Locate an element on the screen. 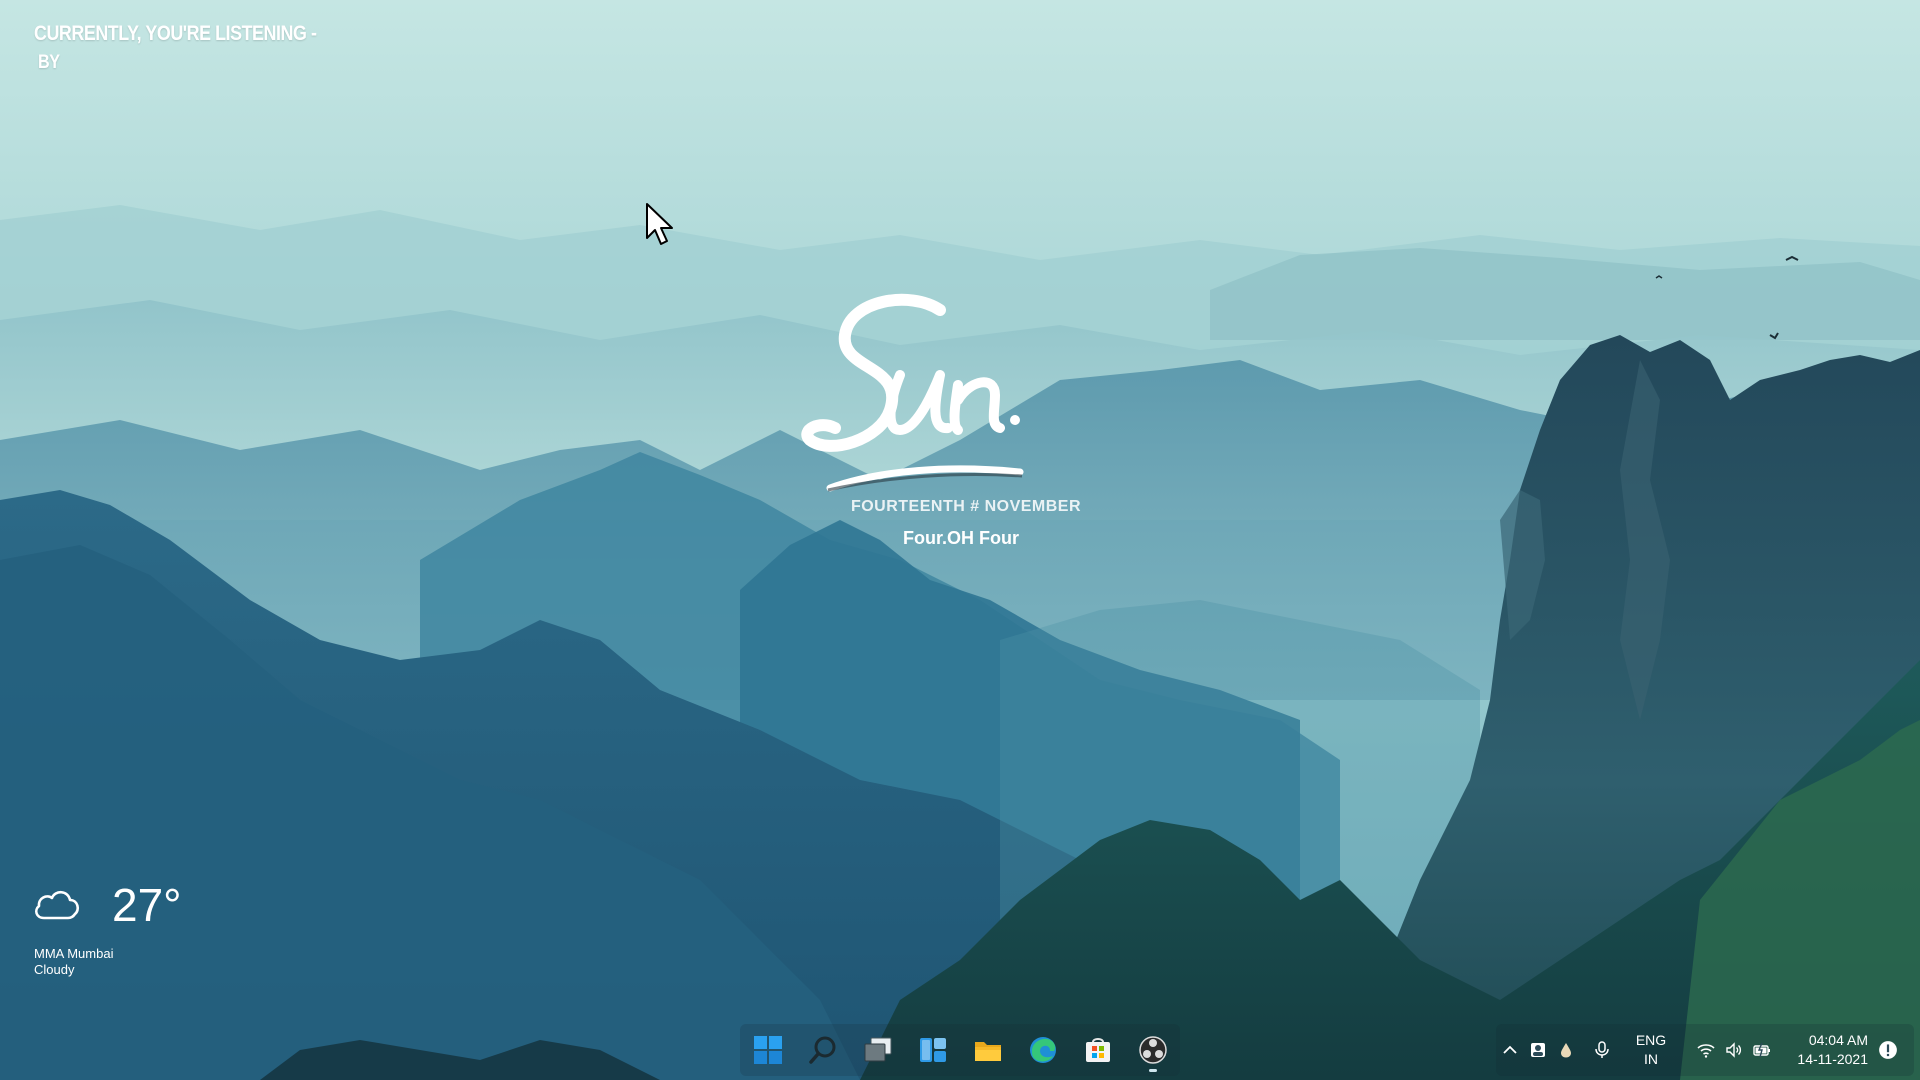 This screenshot has width=1920, height=1080. battery-charging-icon is located at coordinates (1761, 1050).